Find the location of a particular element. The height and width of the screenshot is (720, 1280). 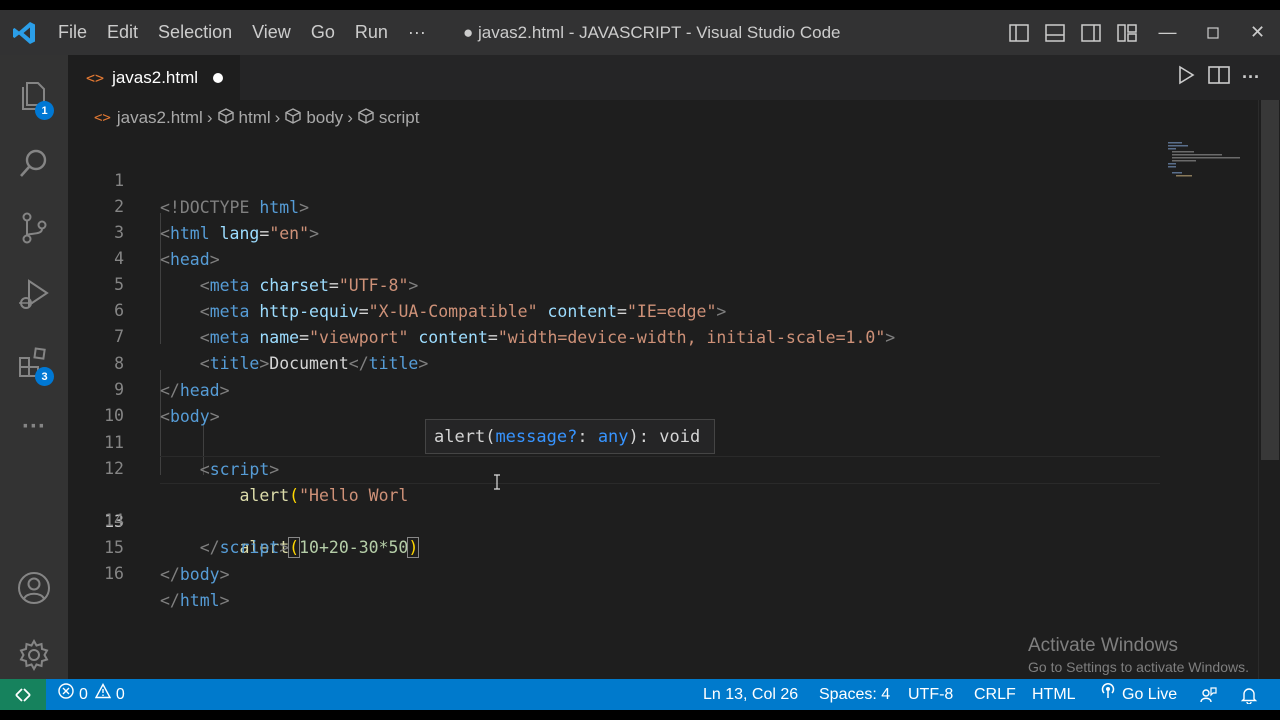

code-line-2: 2 <html lang="en"> is located at coordinates (618, 205).